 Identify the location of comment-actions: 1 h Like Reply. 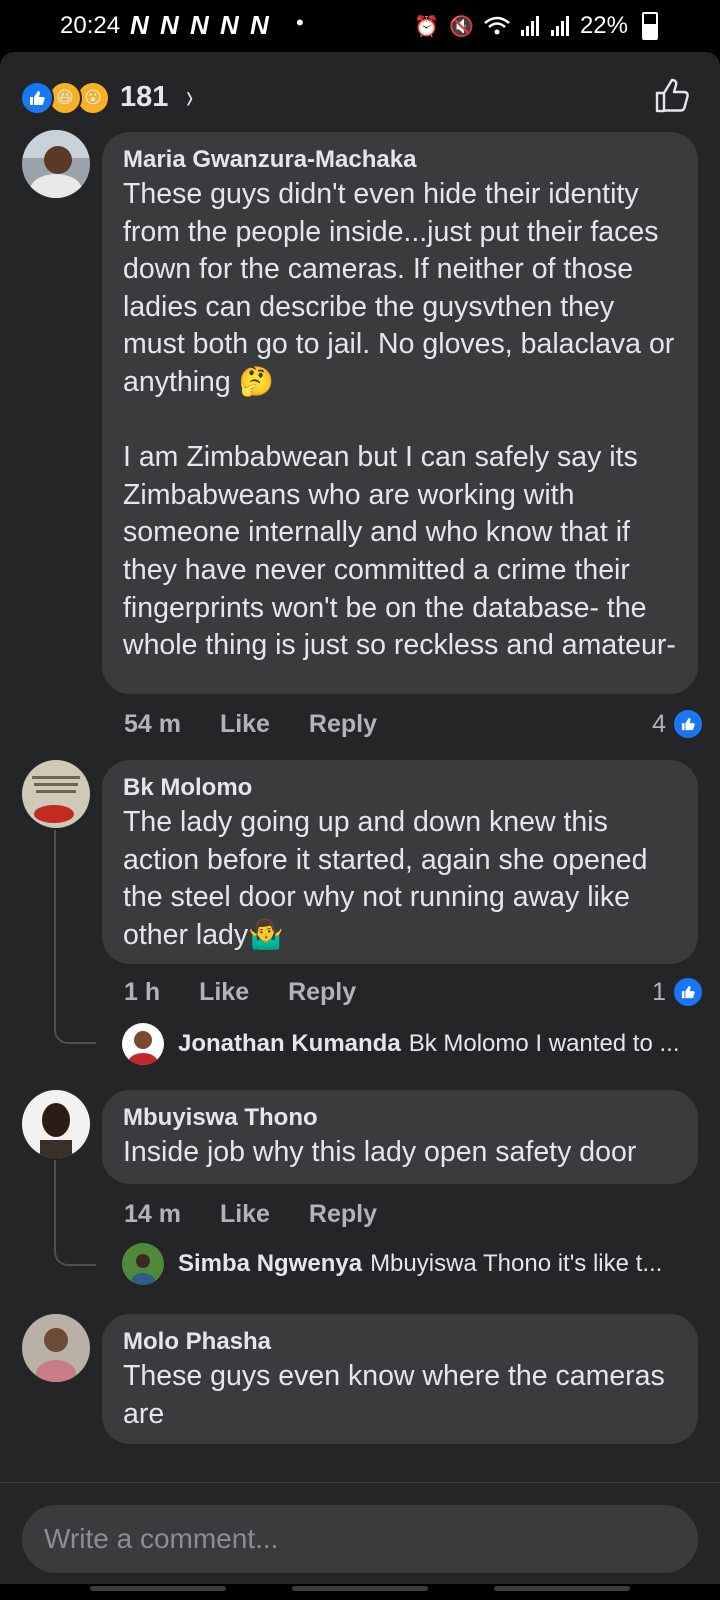
(256, 992).